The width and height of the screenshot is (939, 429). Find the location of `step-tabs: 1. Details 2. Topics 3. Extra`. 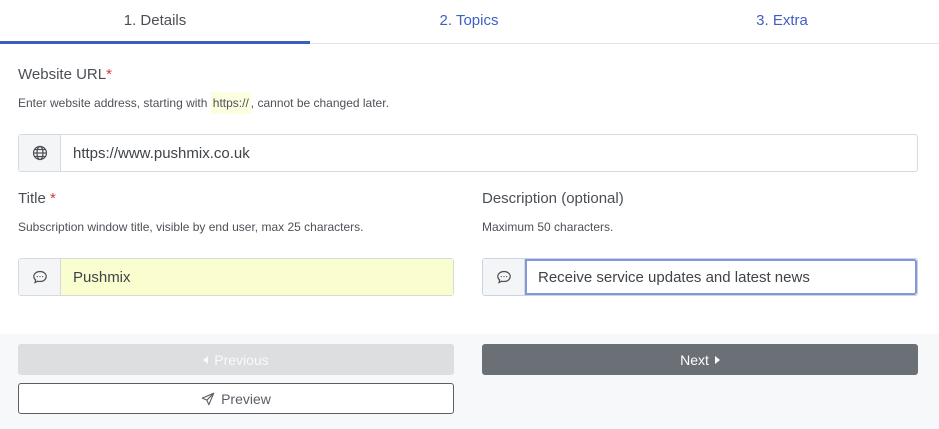

step-tabs: 1. Details 2. Topics 3. Extra is located at coordinates (469, 22).